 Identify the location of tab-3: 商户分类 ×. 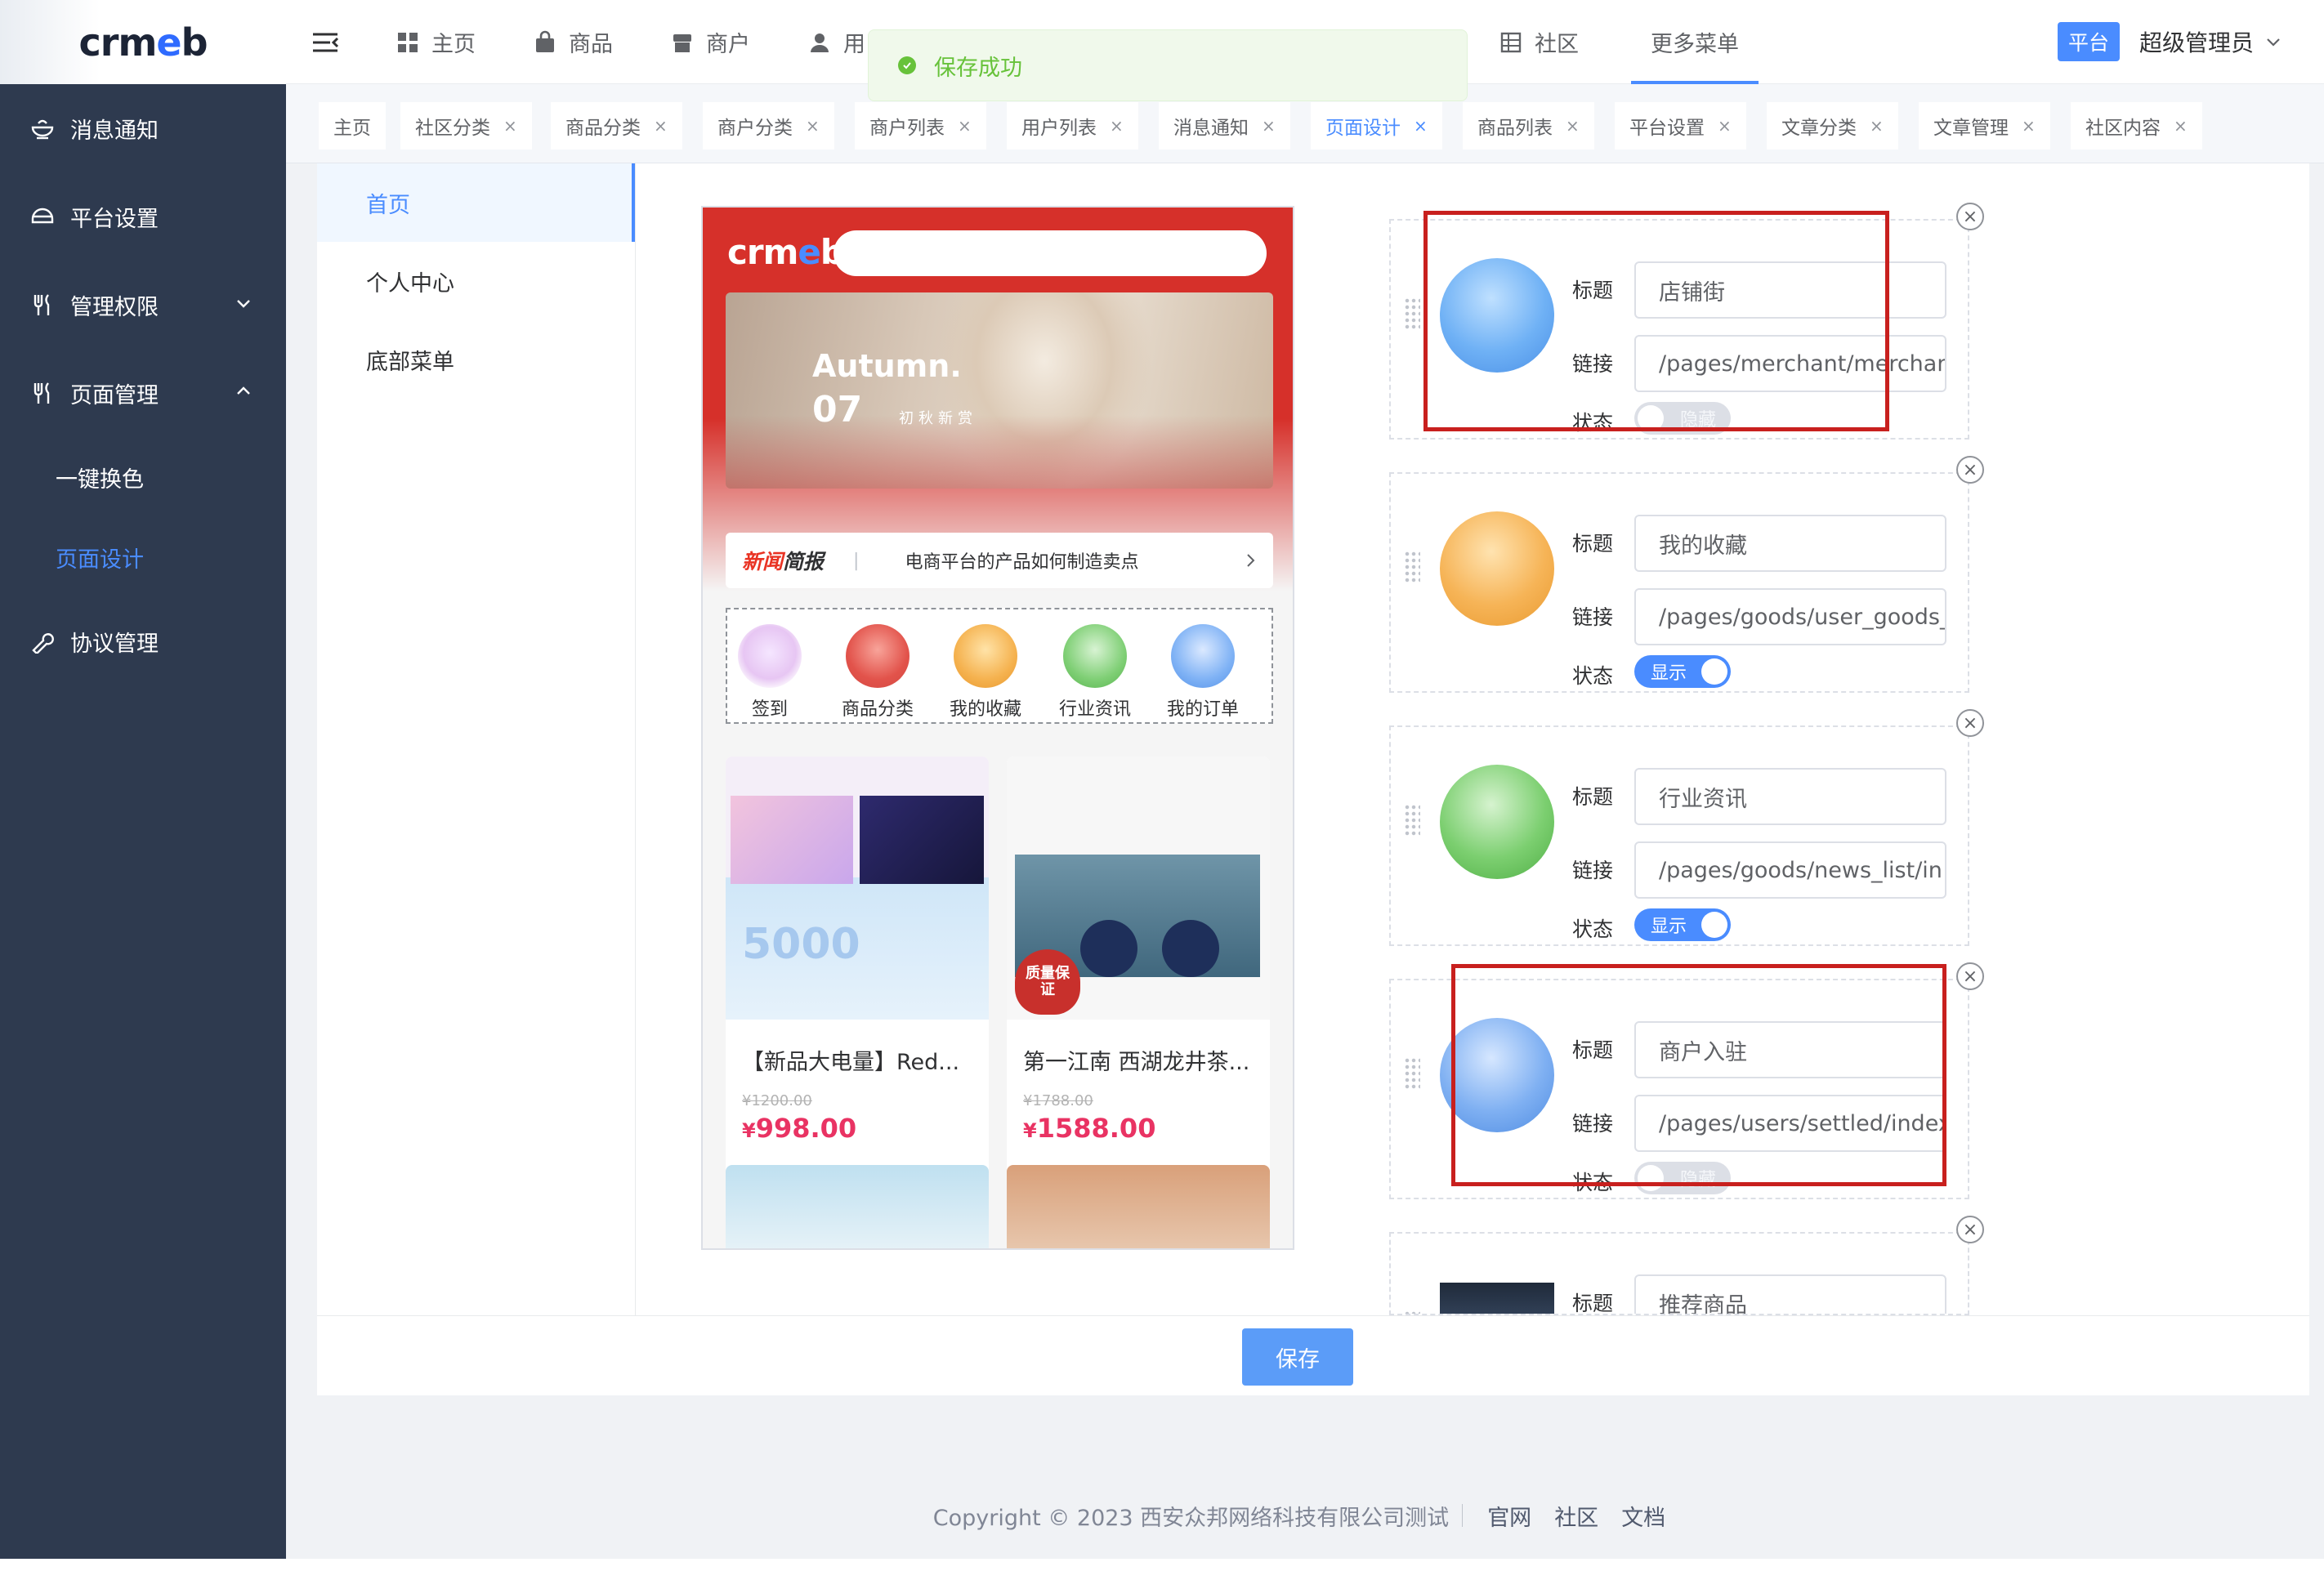
(768, 126).